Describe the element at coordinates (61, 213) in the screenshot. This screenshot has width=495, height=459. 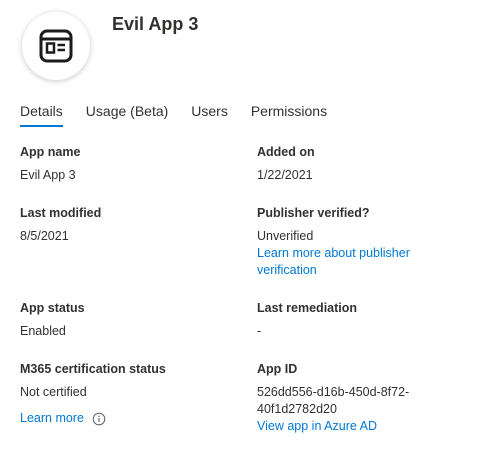
I see `field-label: Last modified` at that location.